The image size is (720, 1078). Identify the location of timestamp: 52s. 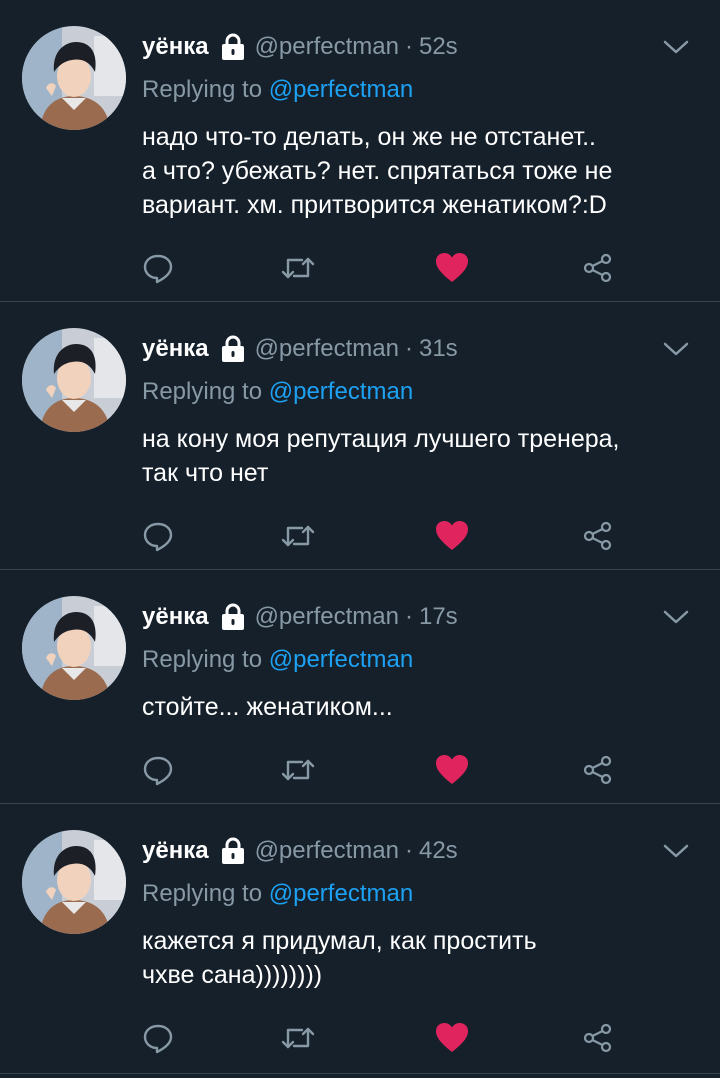
(438, 47).